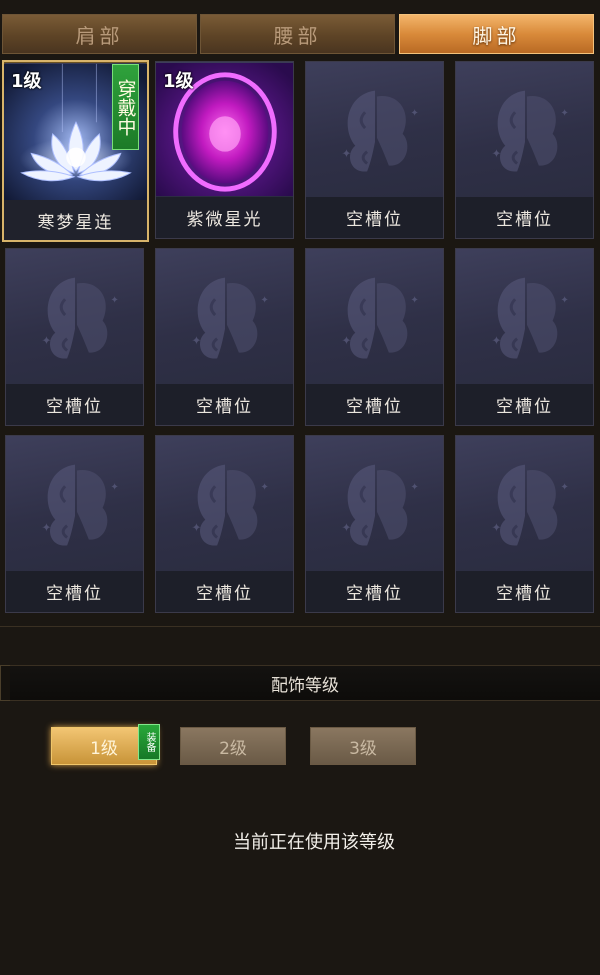 The image size is (600, 975). I want to click on item-name: 寒梦星连, so click(75, 220).